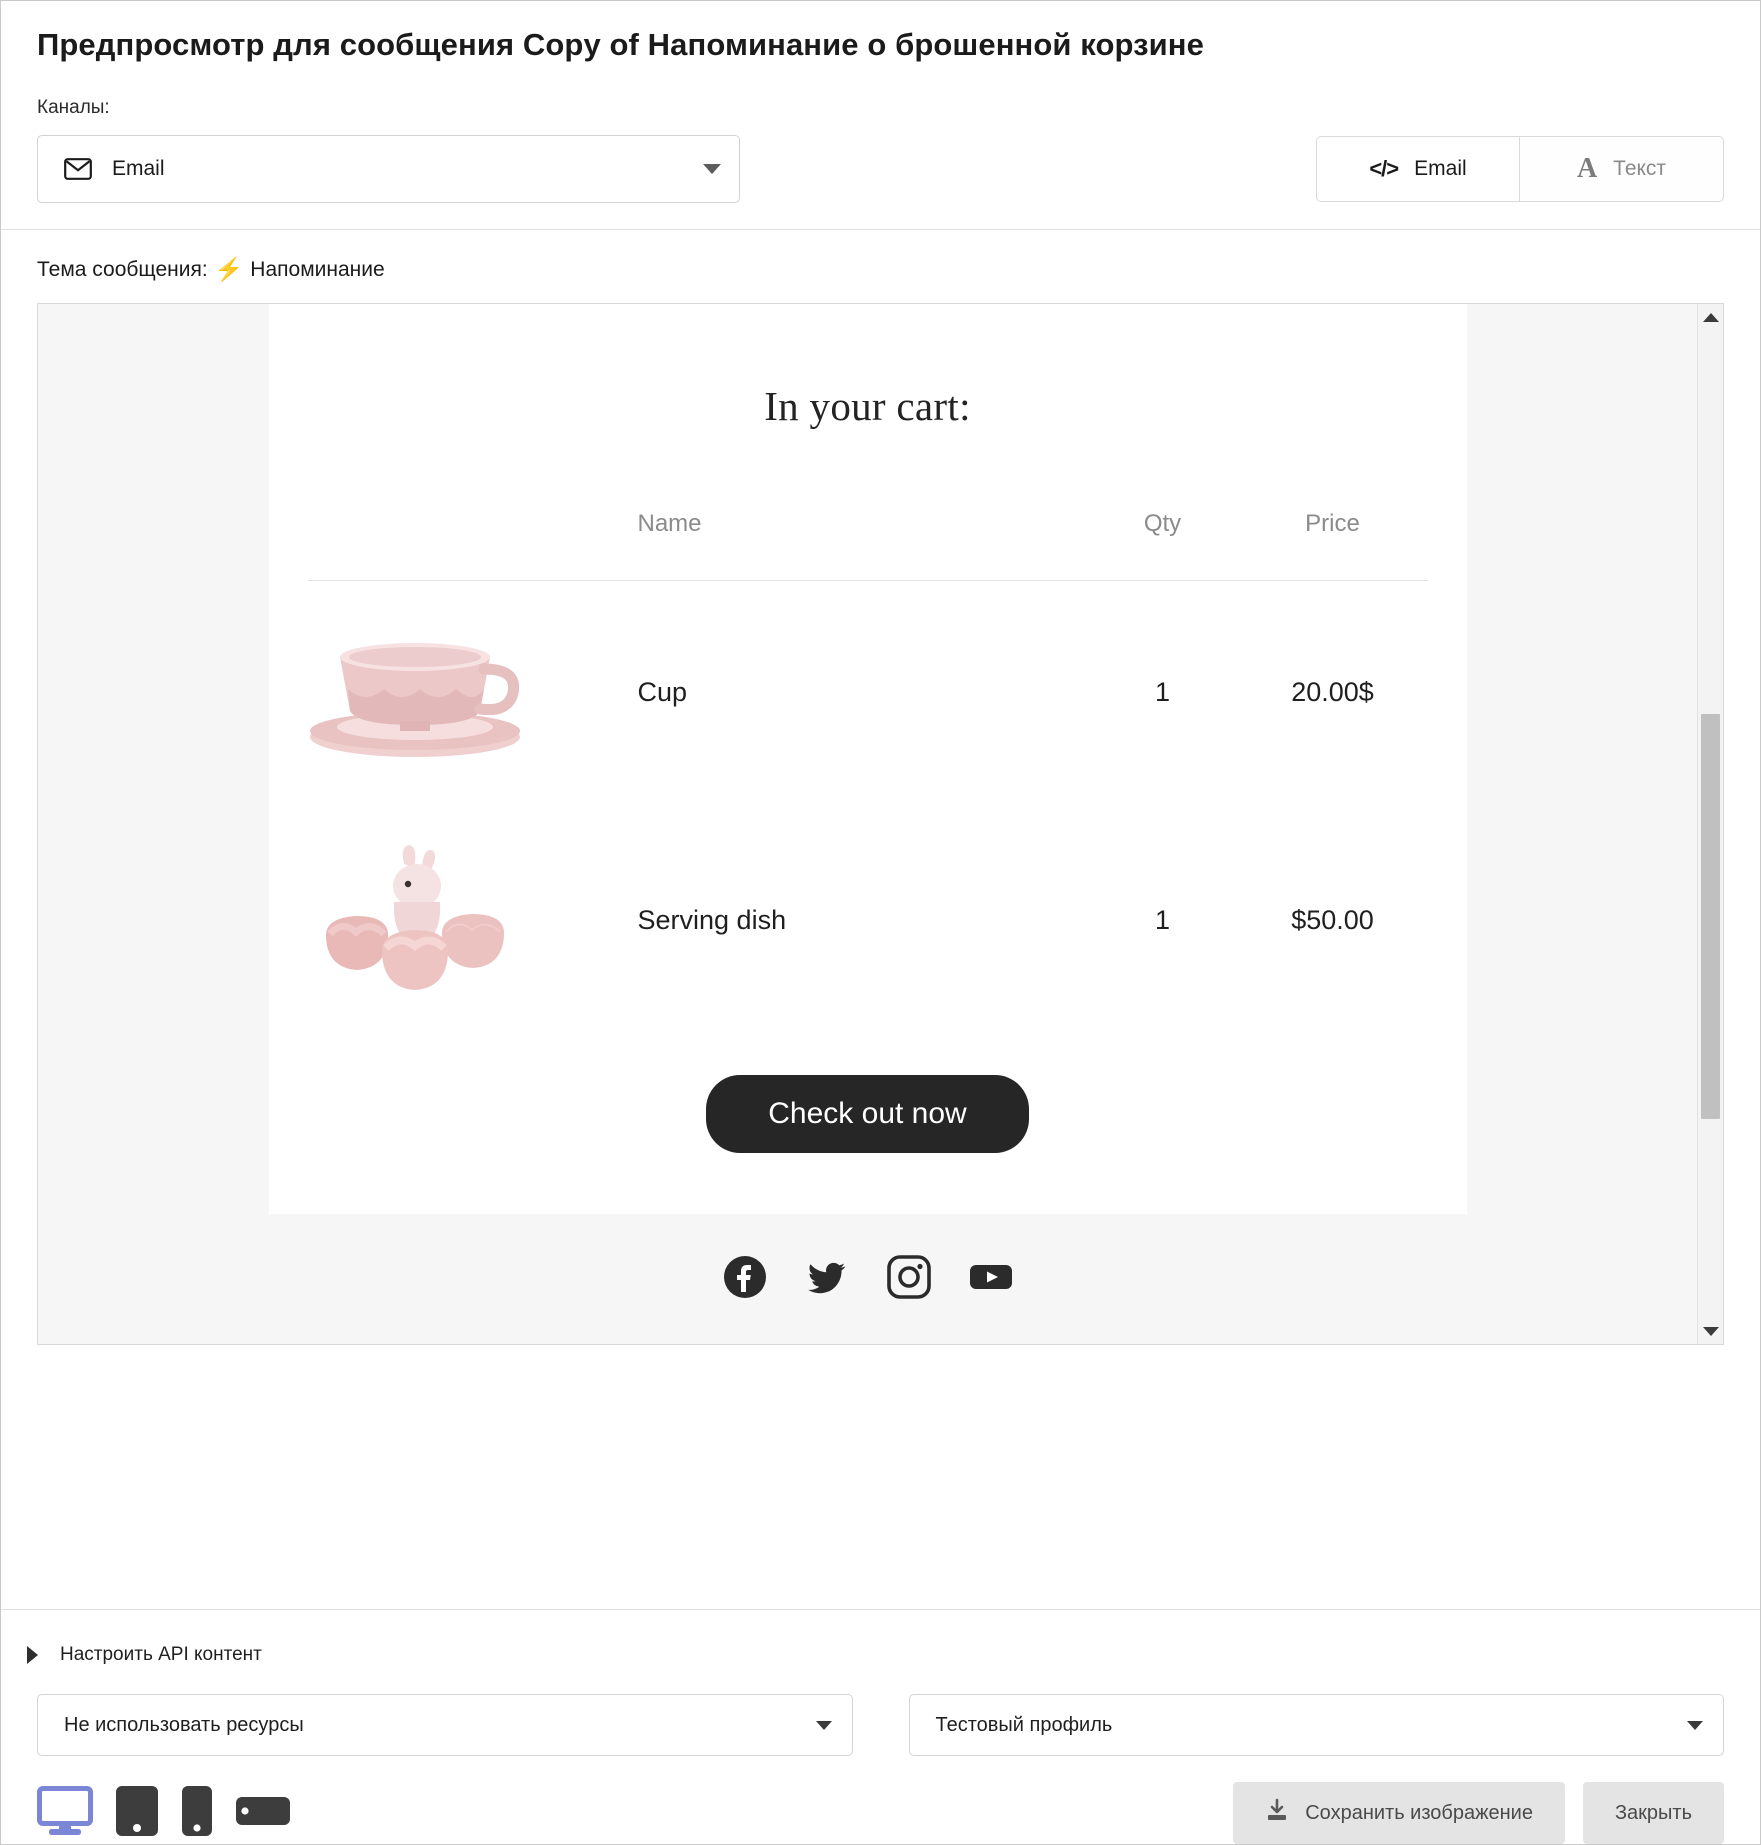  Describe the element at coordinates (1332, 920) in the screenshot. I see `product-price: $50.00` at that location.